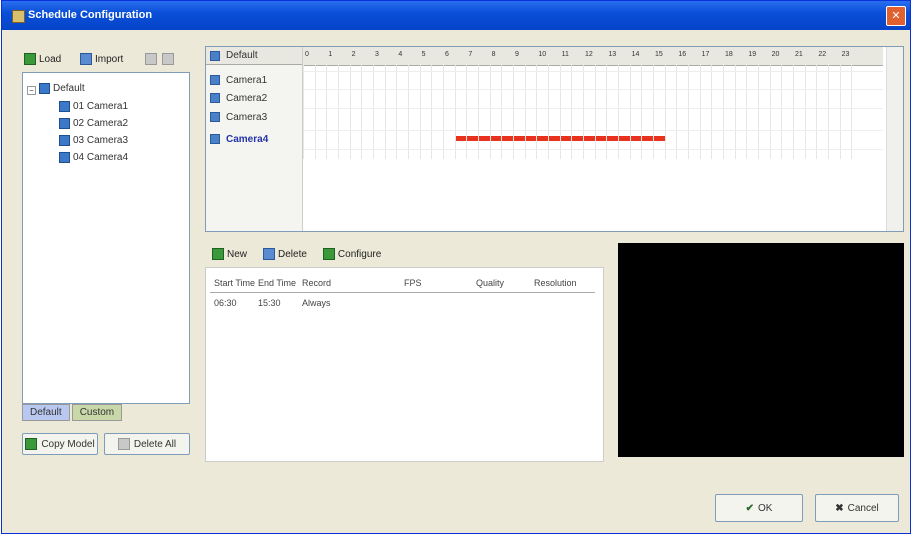 The image size is (914, 537). I want to click on hour-tick-label: 15, so click(659, 54).